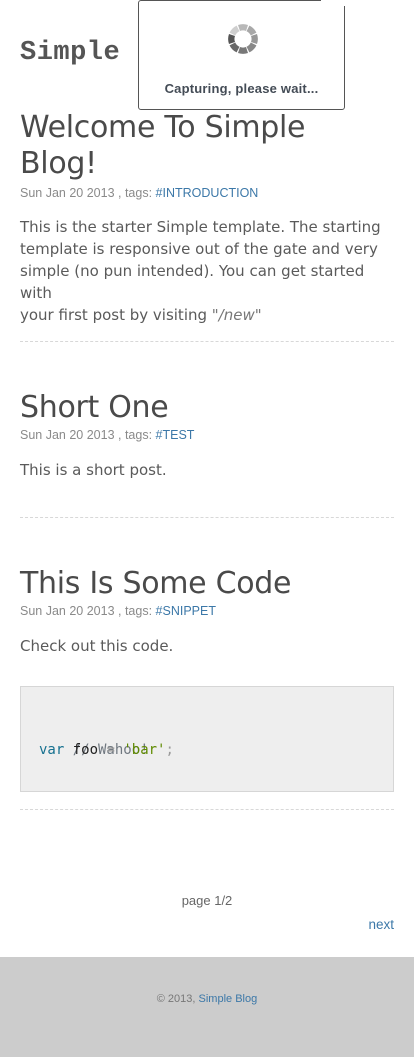  I want to click on code-keyword: var, so click(52, 750).